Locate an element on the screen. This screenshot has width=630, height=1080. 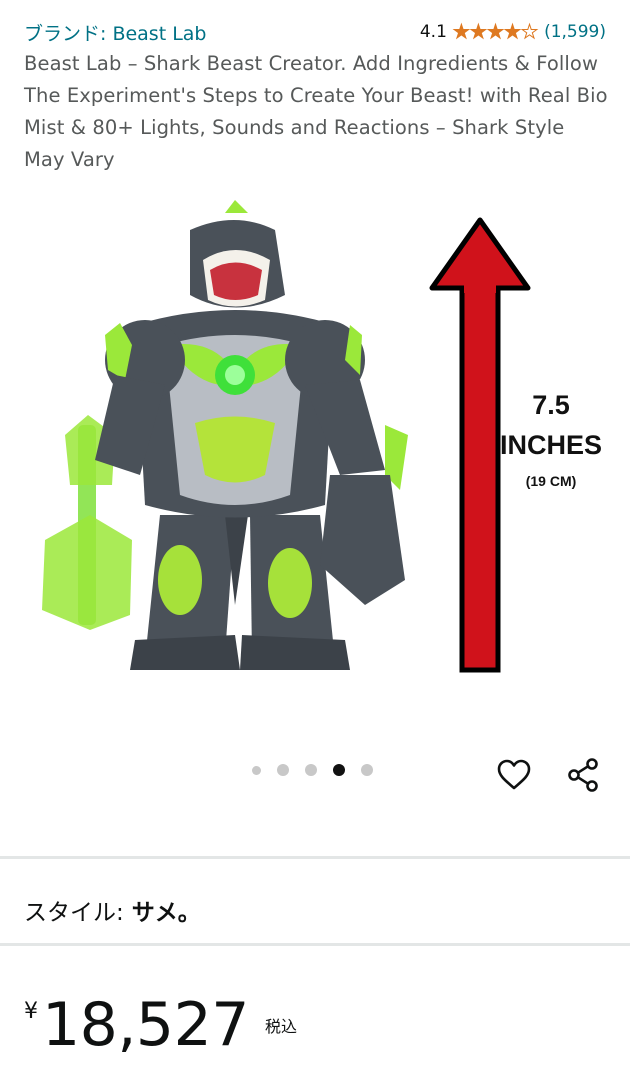
carousel-dots is located at coordinates (312, 770).